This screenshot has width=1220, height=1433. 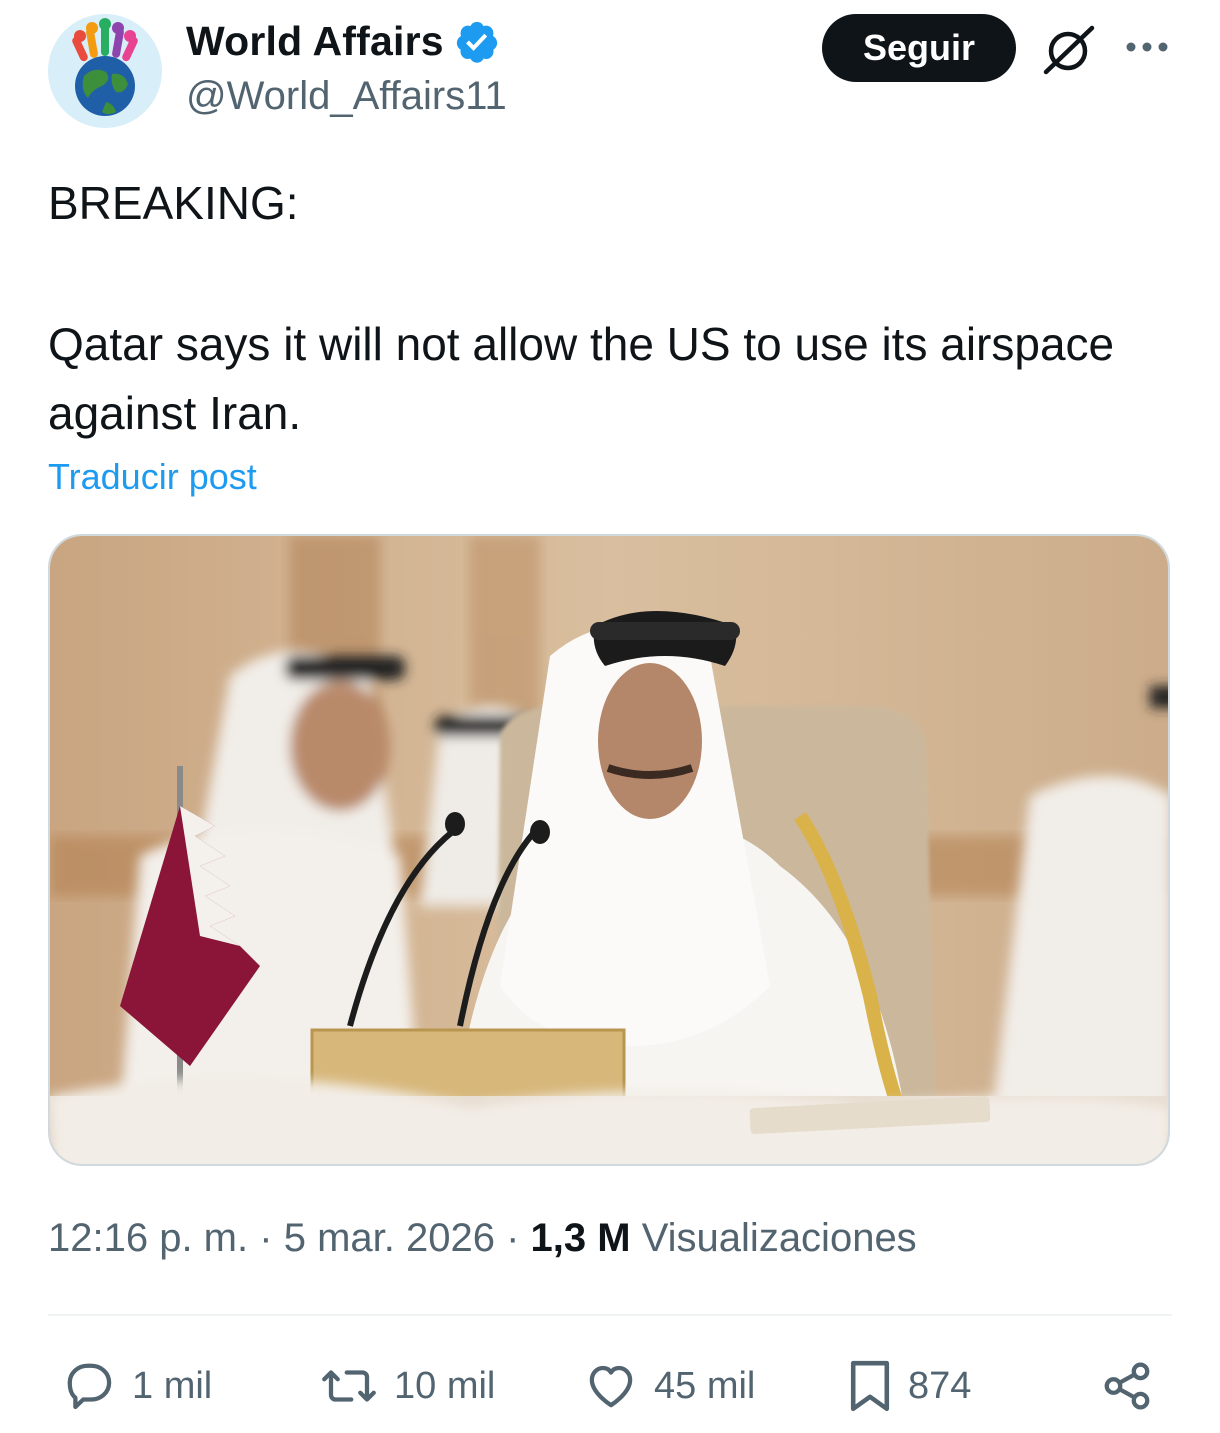 I want to click on bookmark-icon, so click(x=870, y=1386).